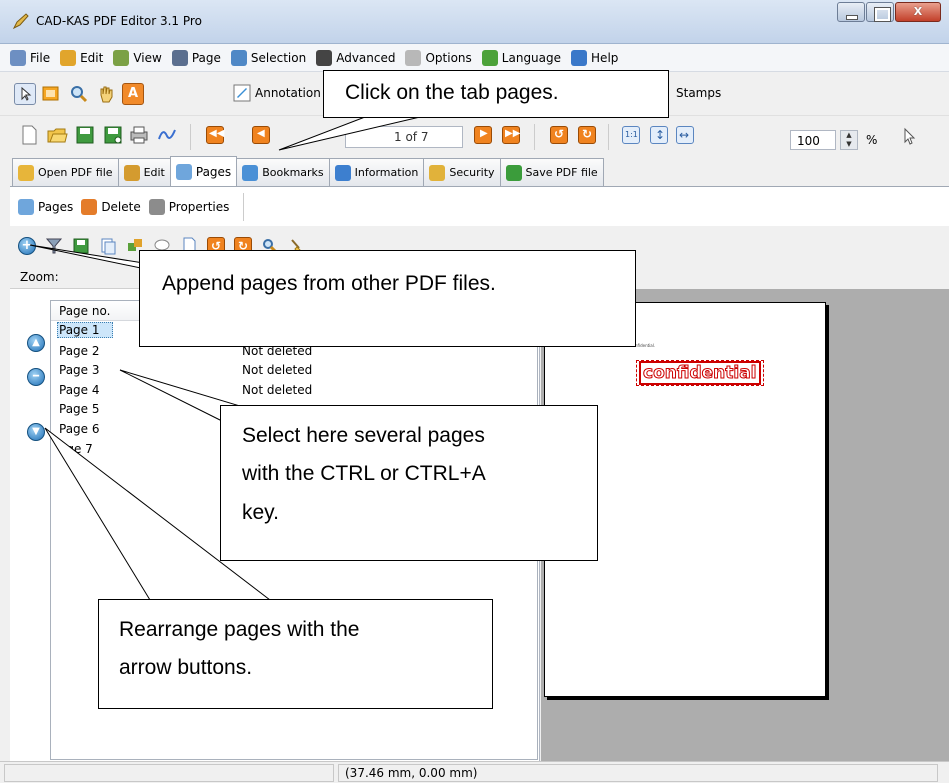 Image resolution: width=949 pixels, height=783 pixels. I want to click on callout-rearrange: Rearrange pages with the arrow buttons., so click(295, 654).